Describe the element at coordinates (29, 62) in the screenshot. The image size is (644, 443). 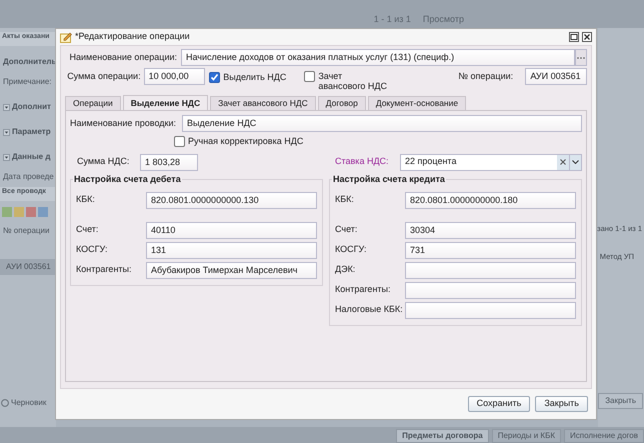
I see `section-title: Дополнитель` at that location.